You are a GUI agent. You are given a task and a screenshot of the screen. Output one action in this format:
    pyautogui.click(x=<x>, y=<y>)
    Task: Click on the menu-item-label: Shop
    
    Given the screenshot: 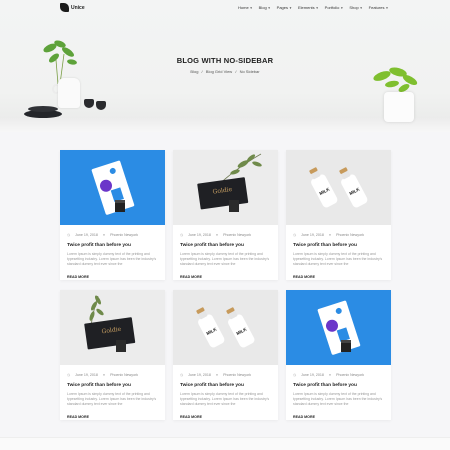 What is the action you would take?
    pyautogui.click(x=354, y=7)
    